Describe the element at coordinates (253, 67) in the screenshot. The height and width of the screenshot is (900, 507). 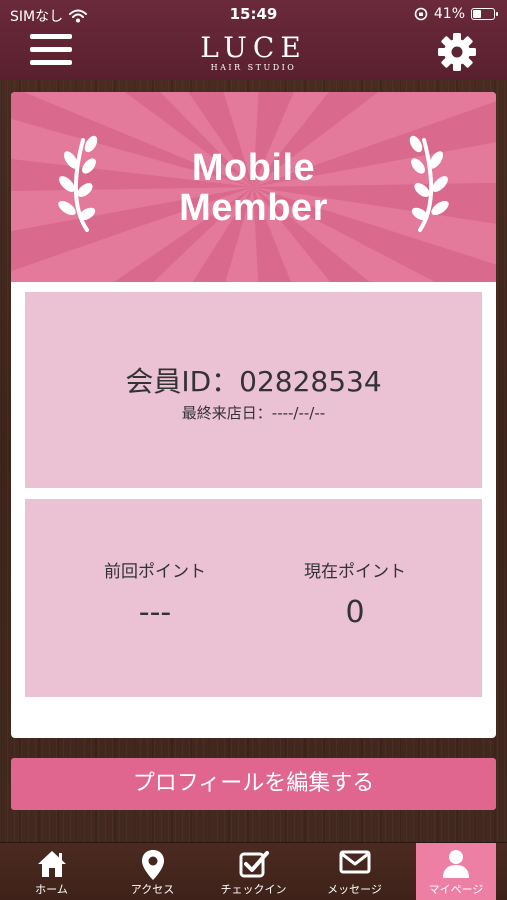
I see `logo-subtitle: HAIR STUDIO` at that location.